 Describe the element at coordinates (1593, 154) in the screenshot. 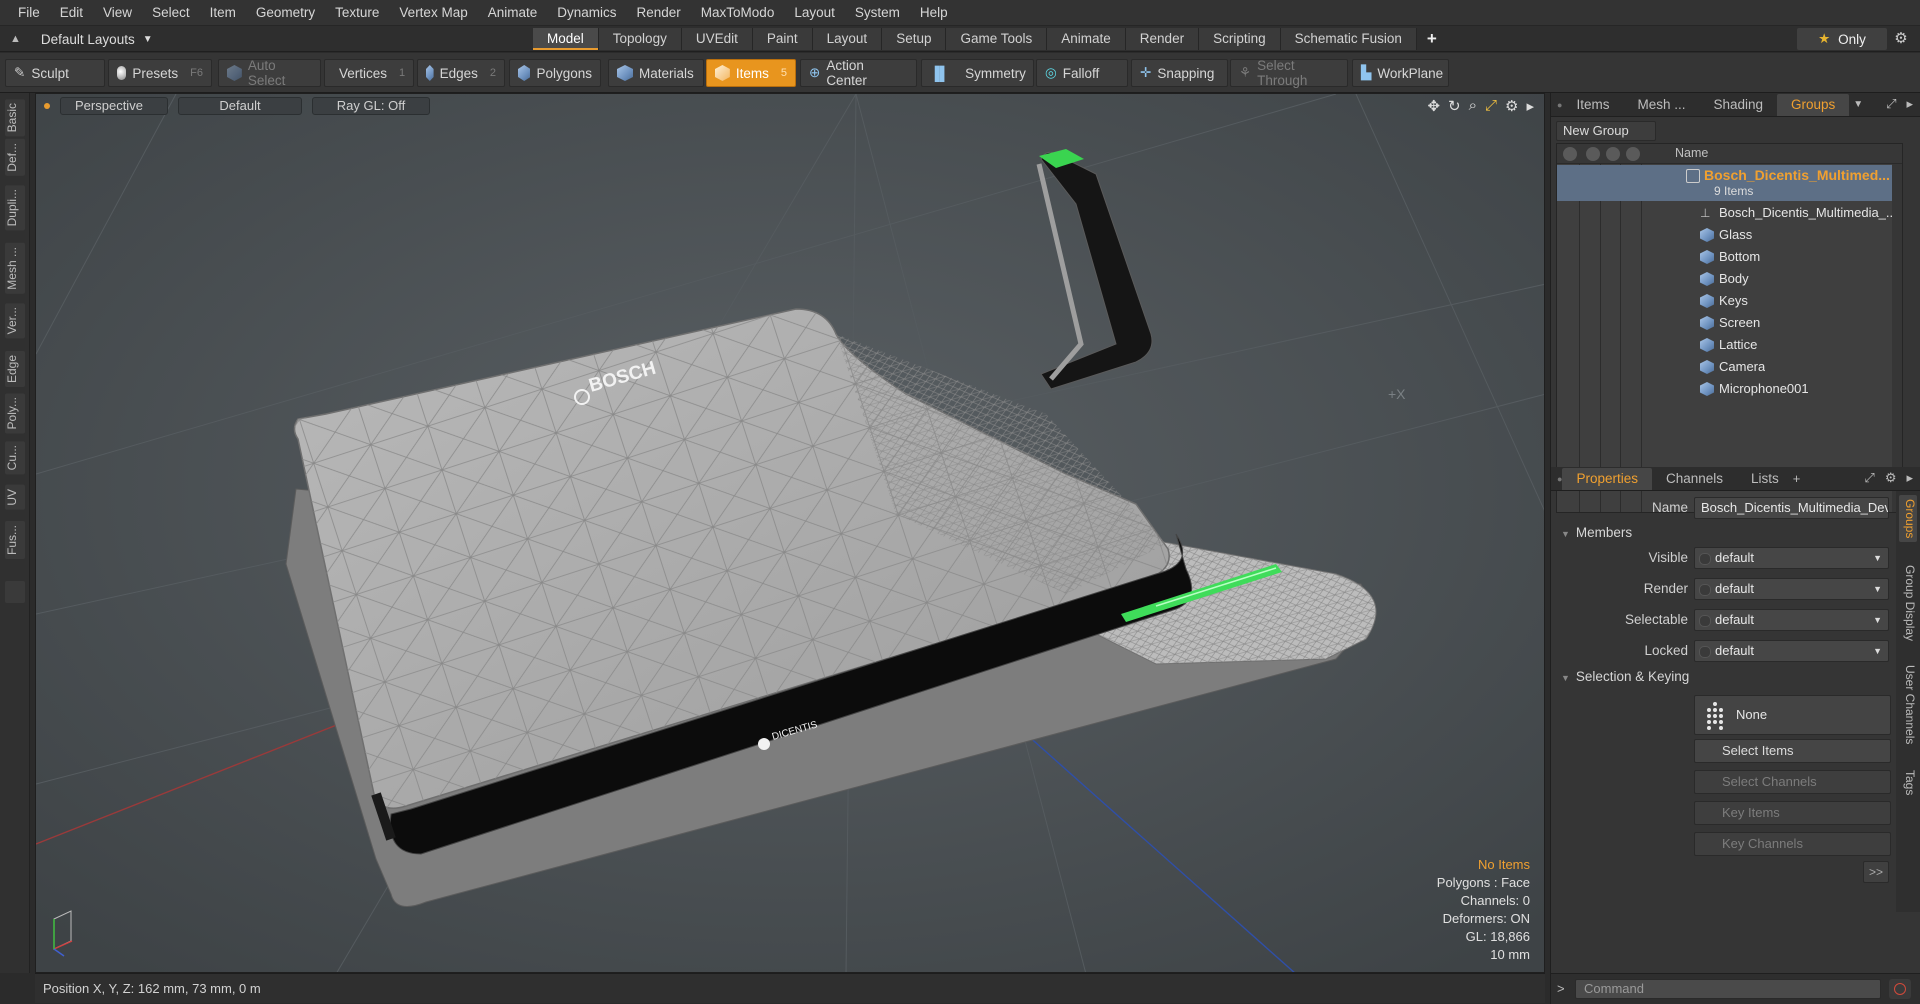

I see `render-column-icon` at that location.